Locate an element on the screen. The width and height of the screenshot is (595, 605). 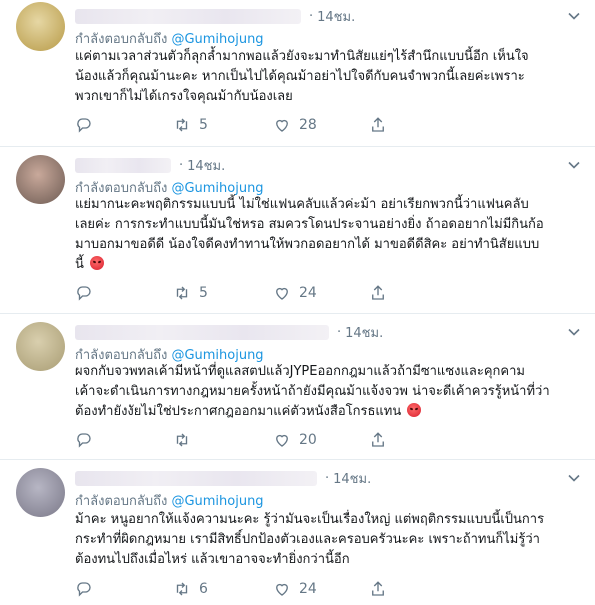
retweet-button: 6 is located at coordinates (190, 589).